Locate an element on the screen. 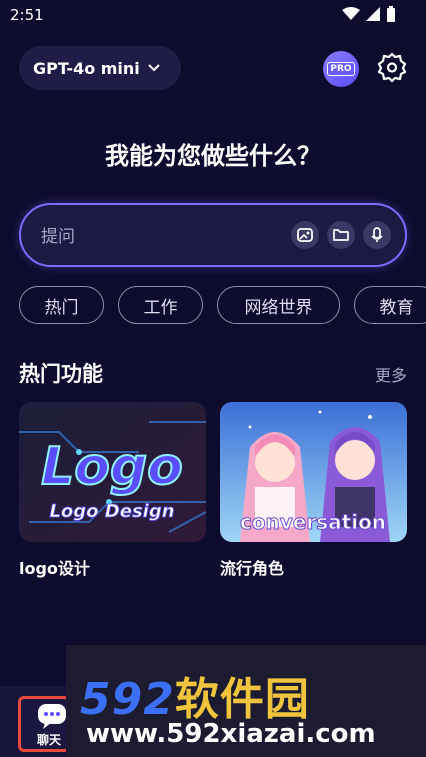 The width and height of the screenshot is (426, 757). watermark-brand-digits: 592 is located at coordinates (127, 699).